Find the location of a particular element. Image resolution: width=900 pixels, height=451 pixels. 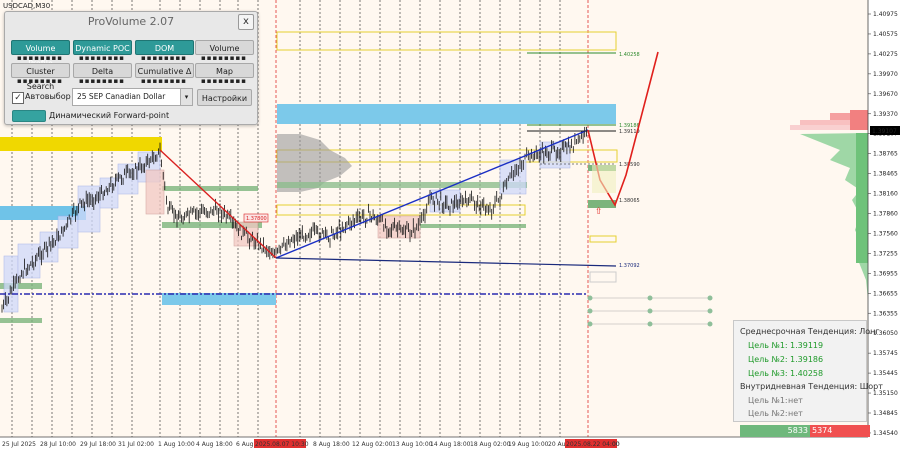

date-tick-label: 4 Aug 18:00 is located at coordinates (214, 444).